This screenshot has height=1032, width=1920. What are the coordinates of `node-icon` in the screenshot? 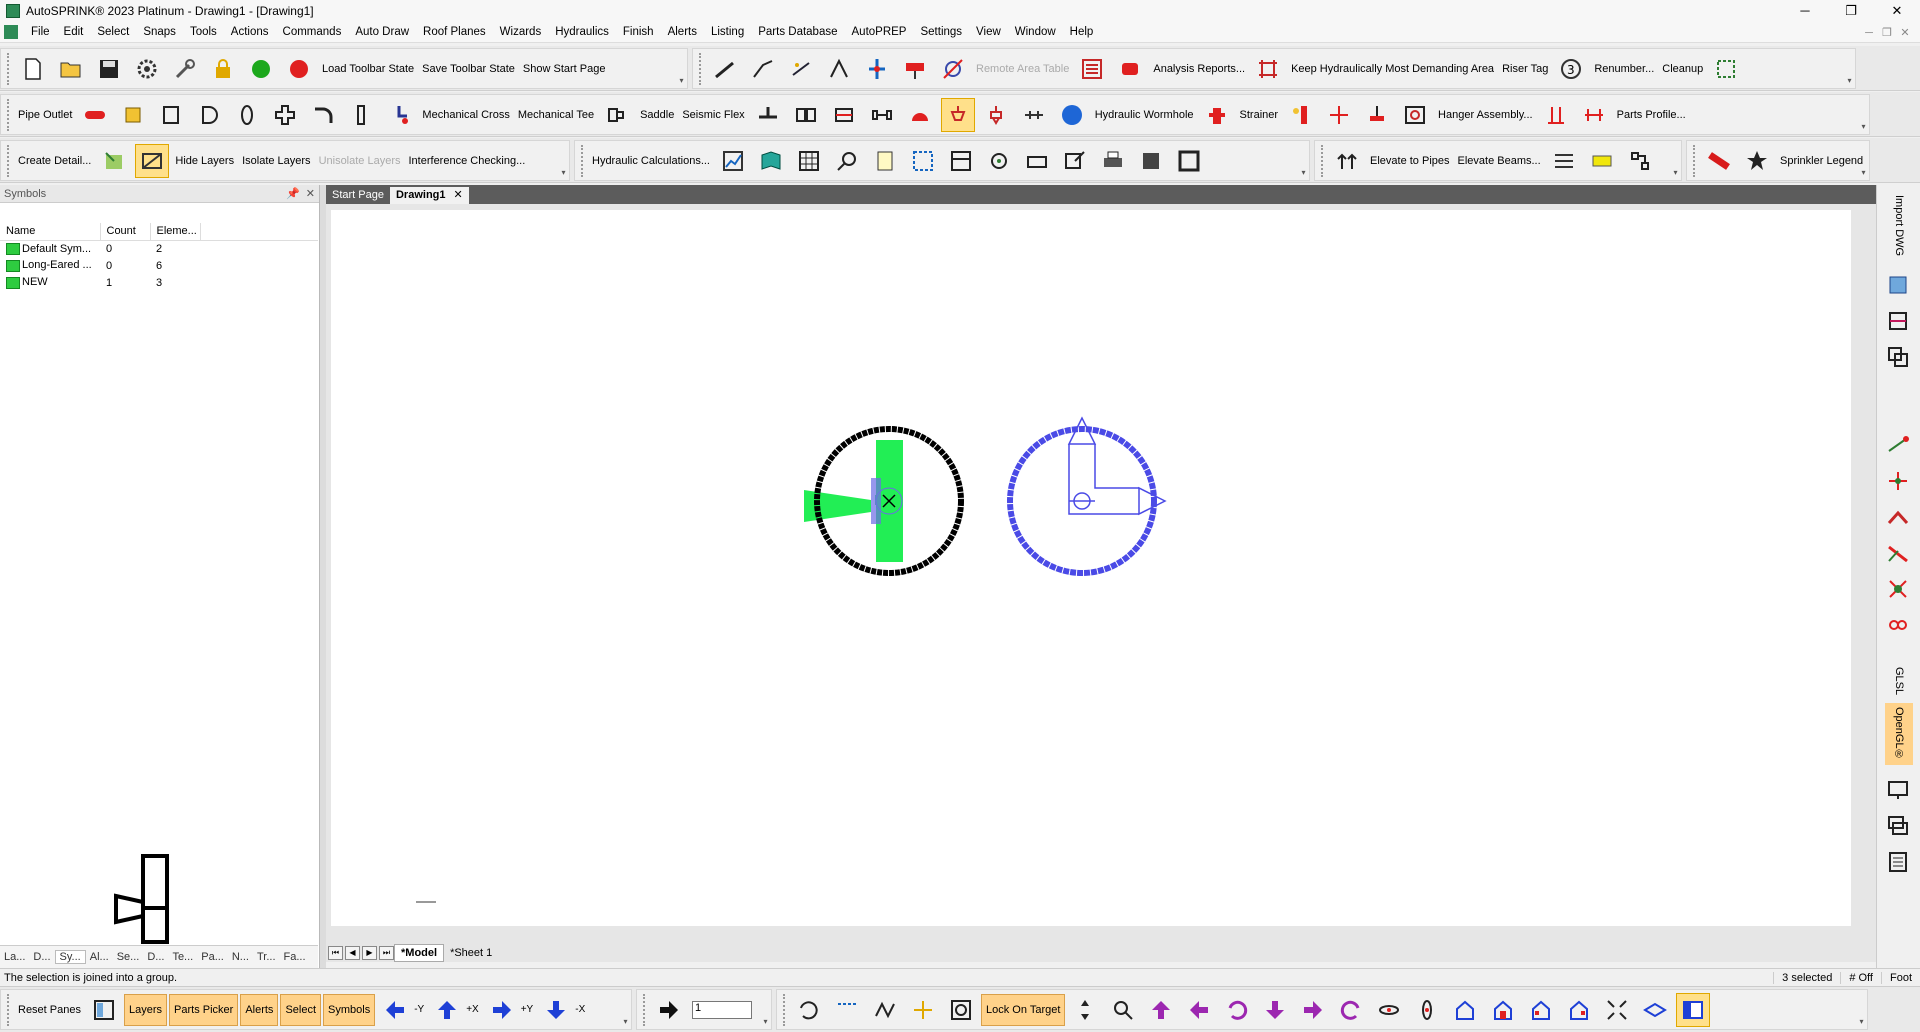 It's located at (1640, 161).